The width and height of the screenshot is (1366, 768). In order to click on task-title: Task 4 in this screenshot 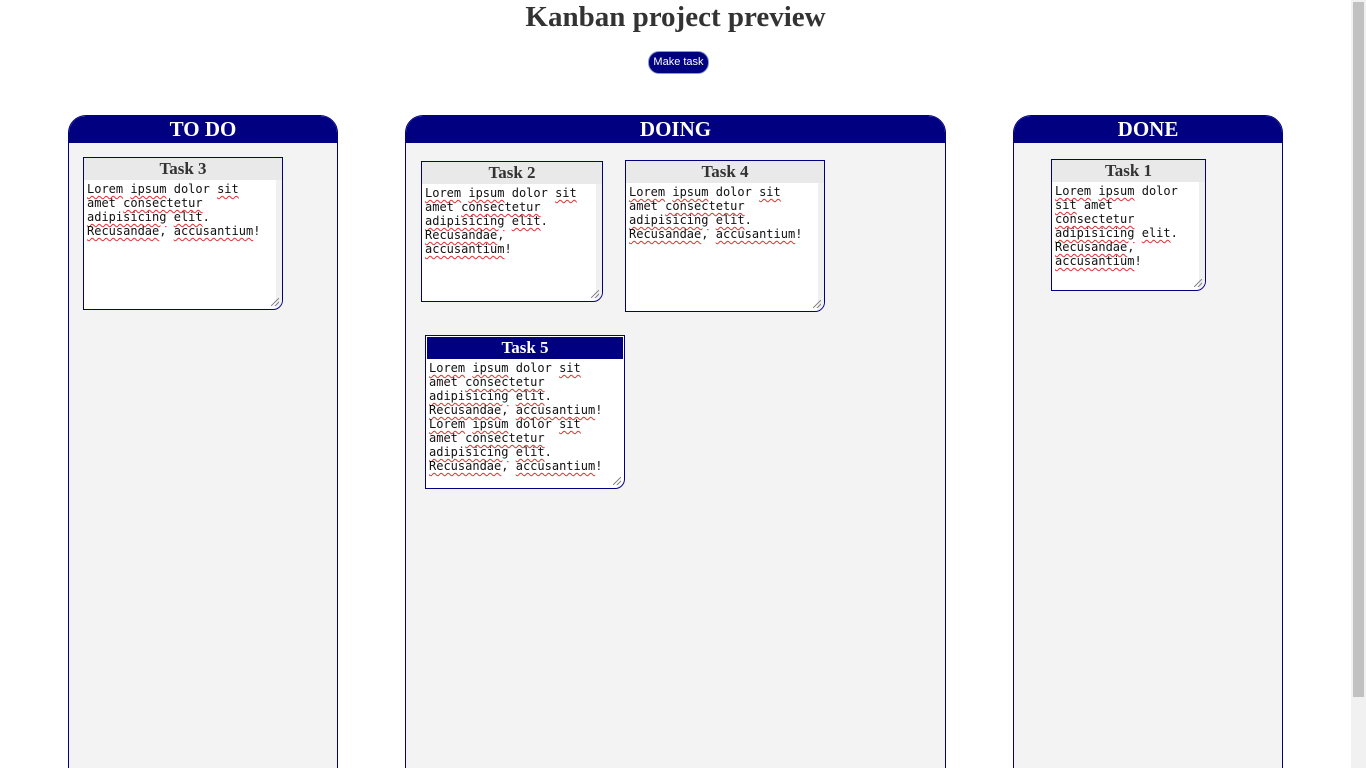, I will do `click(725, 172)`.